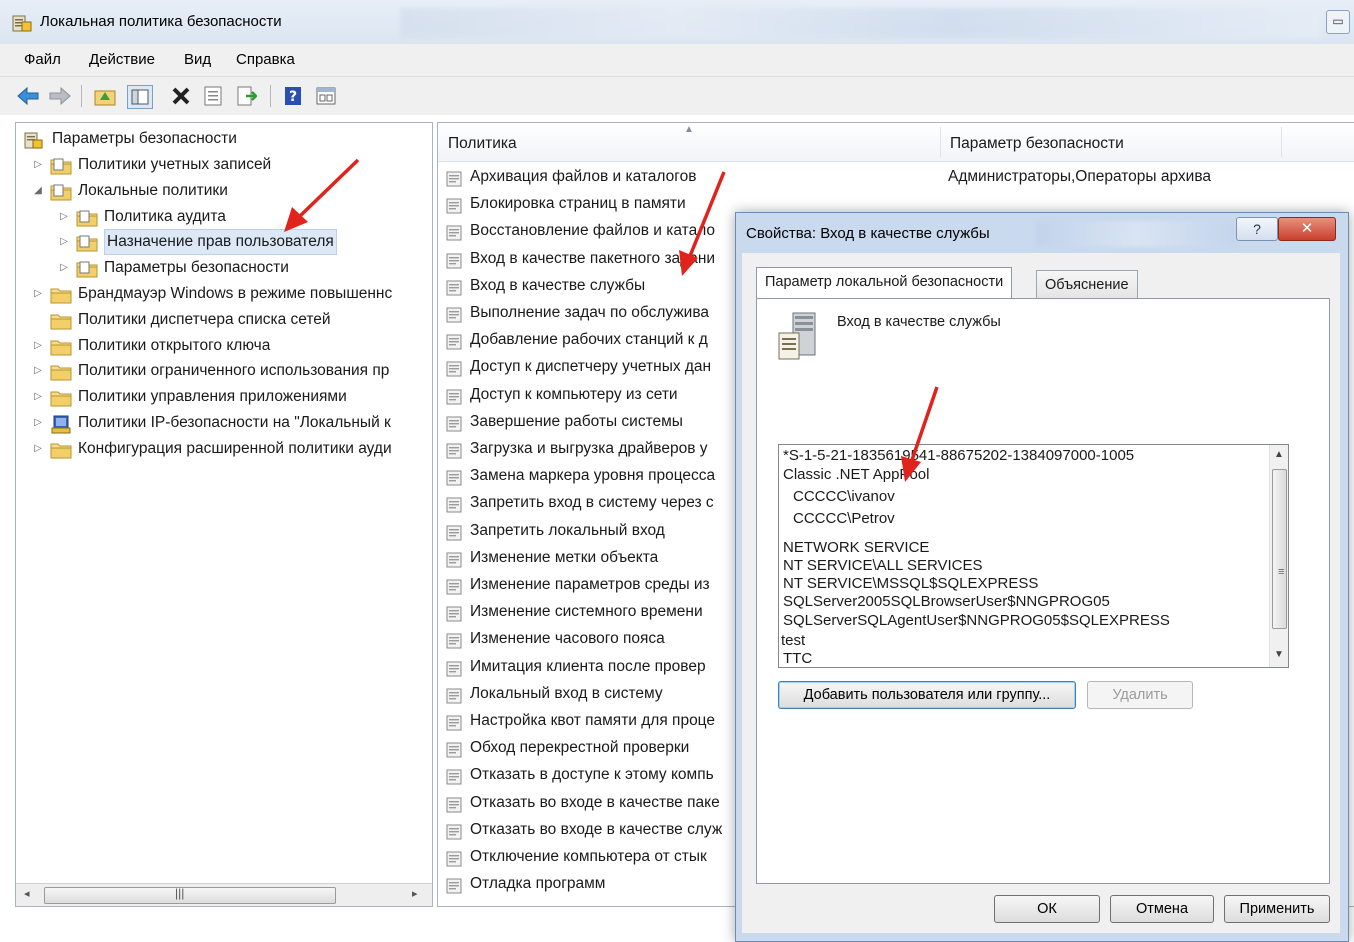  I want to click on policy-name: Вход в качестве службы, so click(919, 322).